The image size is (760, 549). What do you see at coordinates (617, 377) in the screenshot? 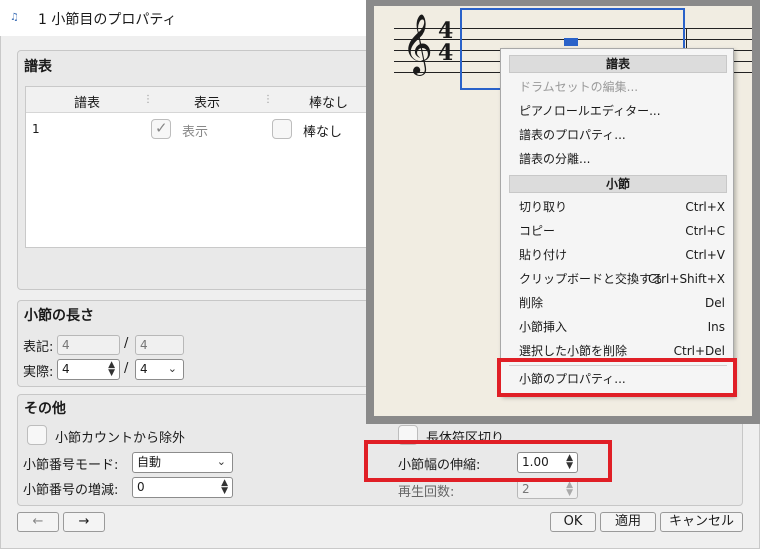
I see `highlight-properties-menu-item` at bounding box center [617, 377].